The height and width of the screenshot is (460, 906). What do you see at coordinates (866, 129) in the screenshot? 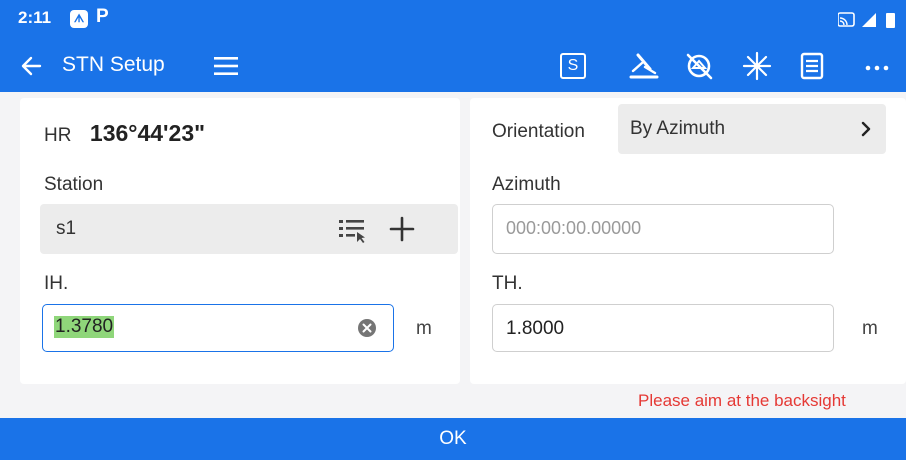
I see `chevron-right-icon` at bounding box center [866, 129].